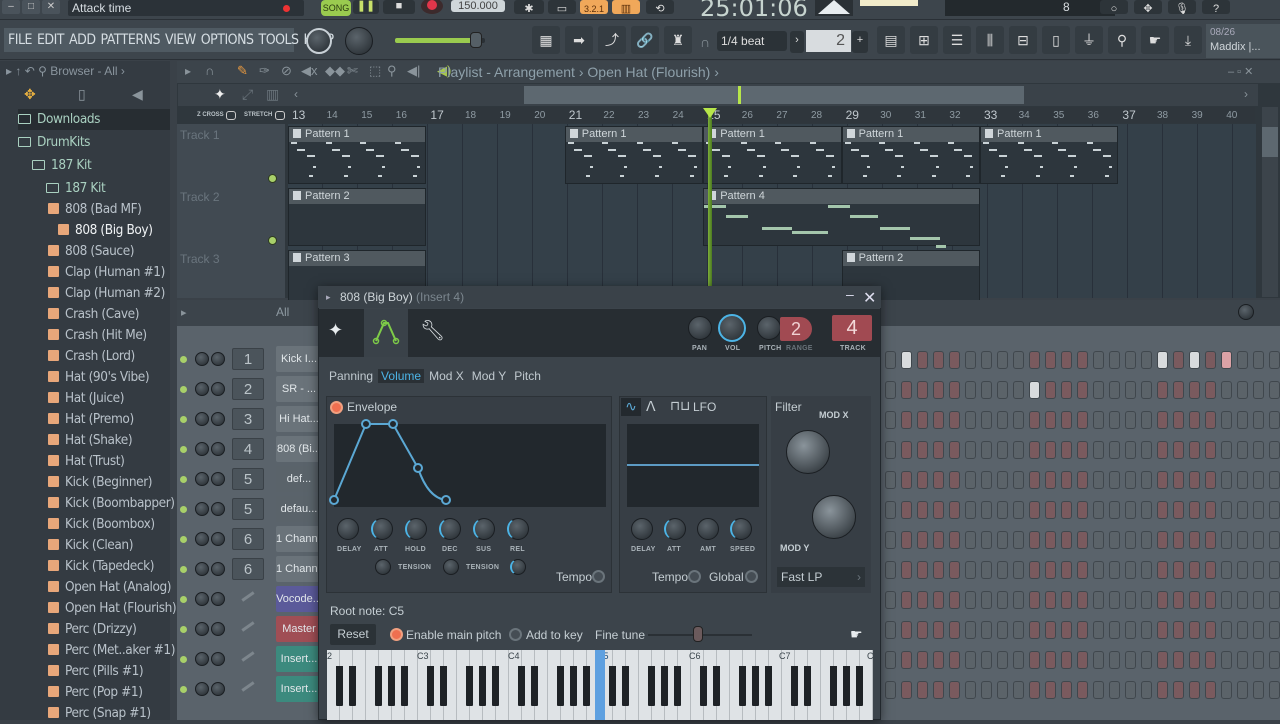 The image size is (1280, 724). I want to click on countdown-button: 3.2.1, so click(594, 7).